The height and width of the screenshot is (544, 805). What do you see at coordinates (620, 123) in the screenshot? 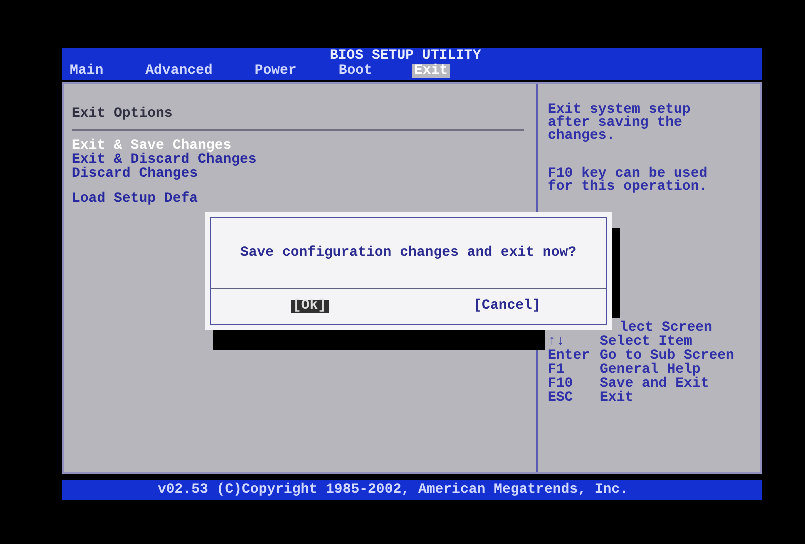
I see `help-text: Exit system setup after saving the changes.` at bounding box center [620, 123].